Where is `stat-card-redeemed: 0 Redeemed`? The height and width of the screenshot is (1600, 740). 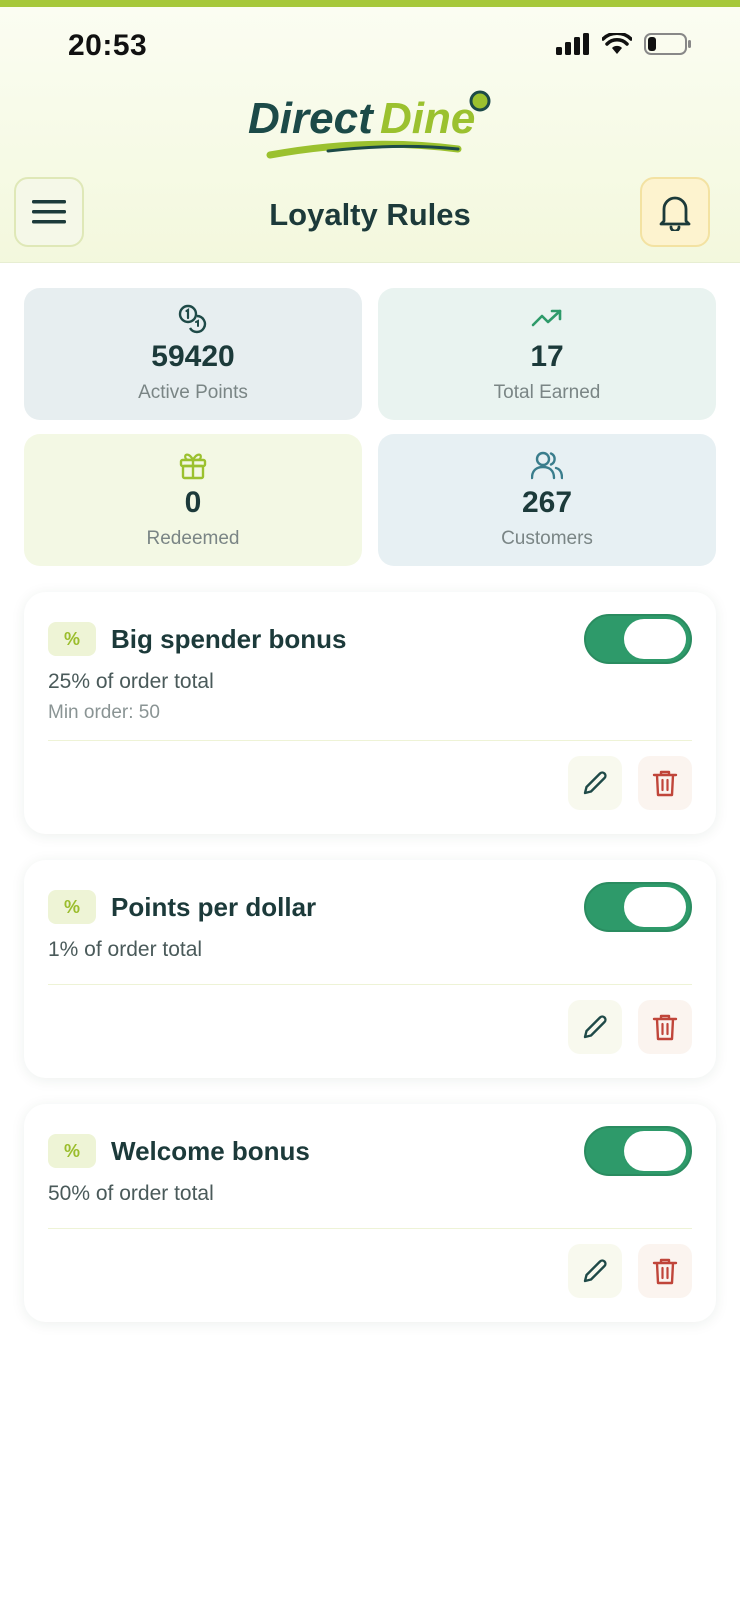 stat-card-redeemed: 0 Redeemed is located at coordinates (193, 500).